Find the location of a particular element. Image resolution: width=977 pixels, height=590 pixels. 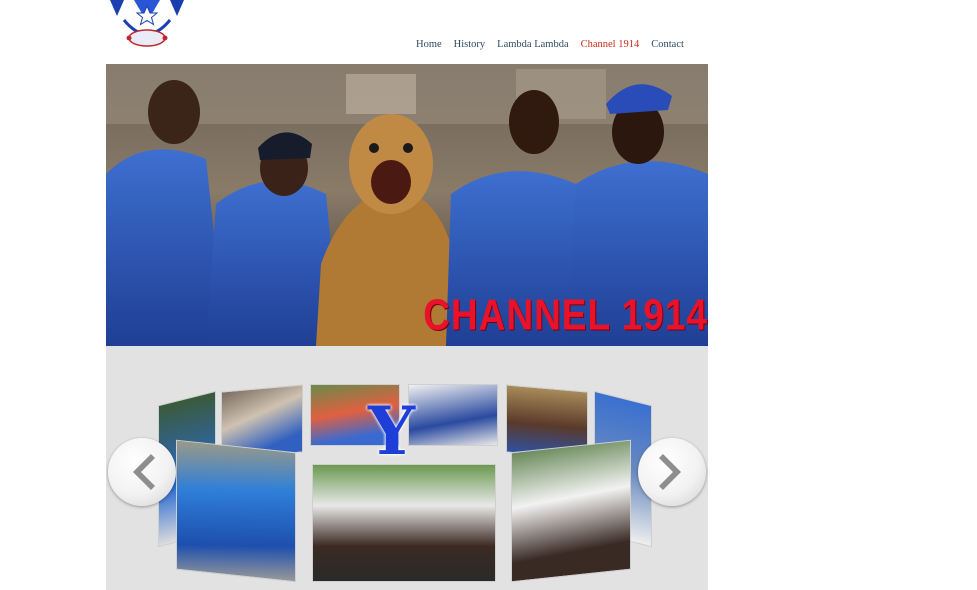

nav-history: History is located at coordinates (470, 47).